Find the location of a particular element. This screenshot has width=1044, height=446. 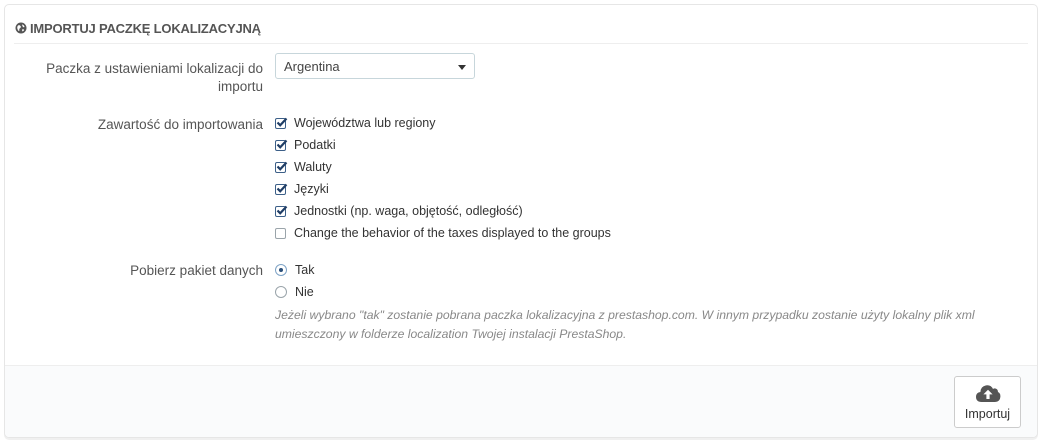

radio-unselected-icon is located at coordinates (281, 292).